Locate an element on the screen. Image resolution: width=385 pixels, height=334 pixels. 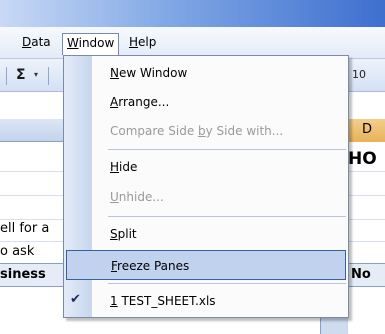
menu-data-mnemonic: D is located at coordinates (27, 42).